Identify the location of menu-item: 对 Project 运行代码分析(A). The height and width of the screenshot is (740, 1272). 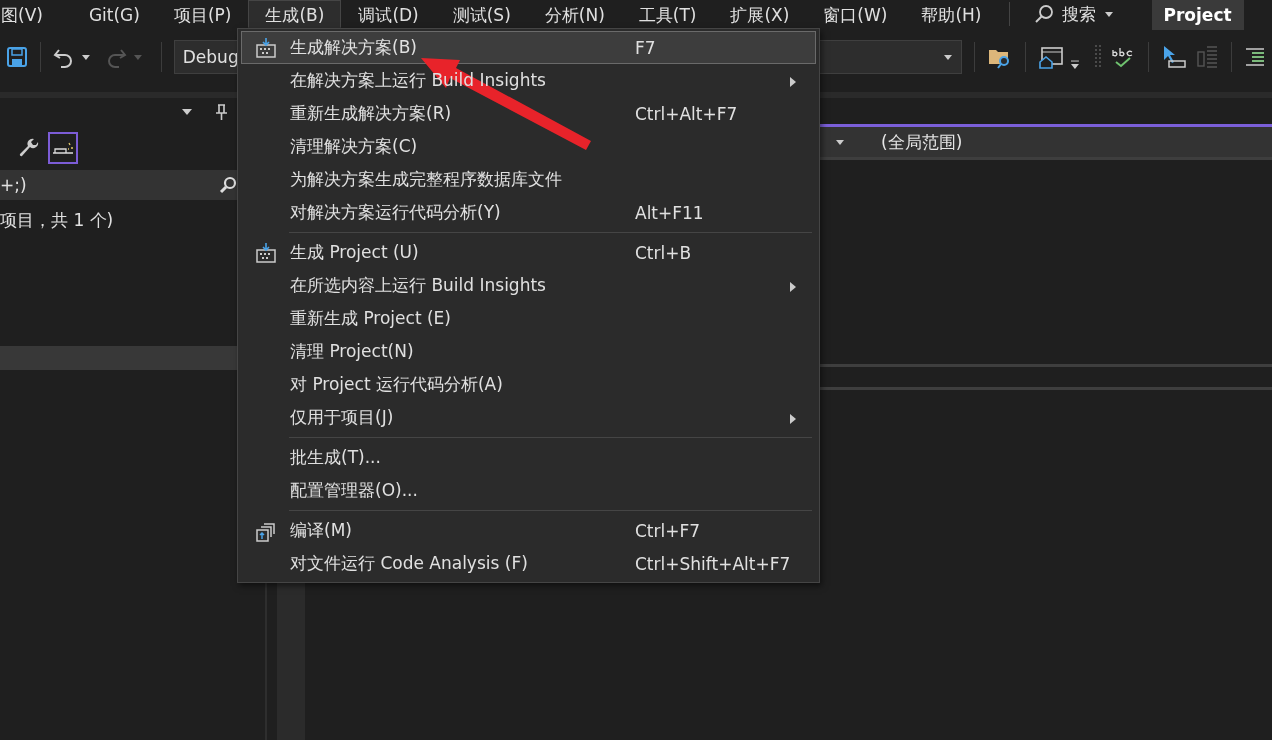
(528, 384).